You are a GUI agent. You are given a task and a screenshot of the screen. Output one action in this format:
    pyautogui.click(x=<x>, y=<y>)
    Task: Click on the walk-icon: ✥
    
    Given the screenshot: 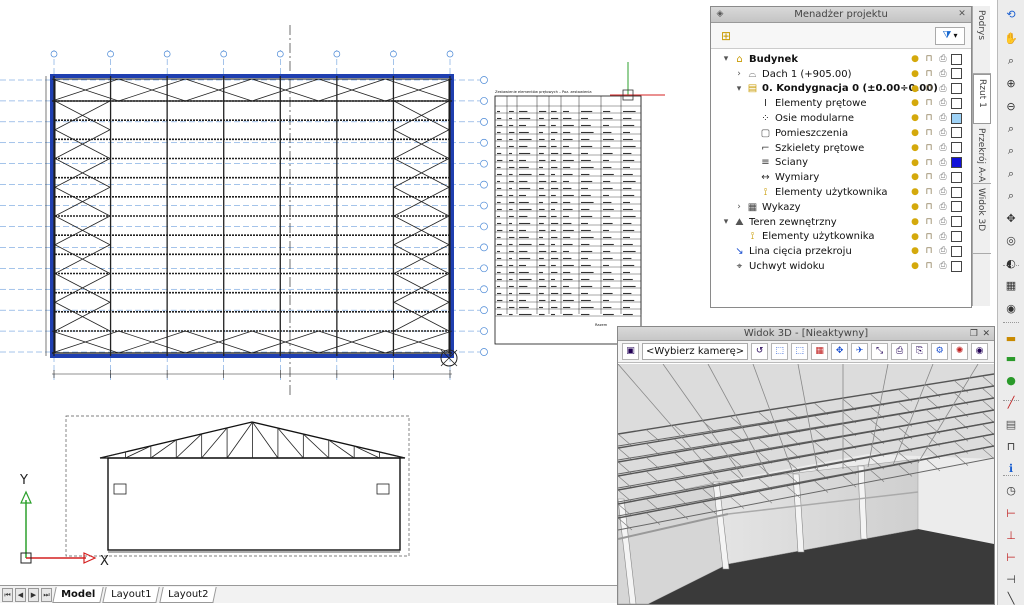 What is the action you would take?
    pyautogui.click(x=840, y=351)
    